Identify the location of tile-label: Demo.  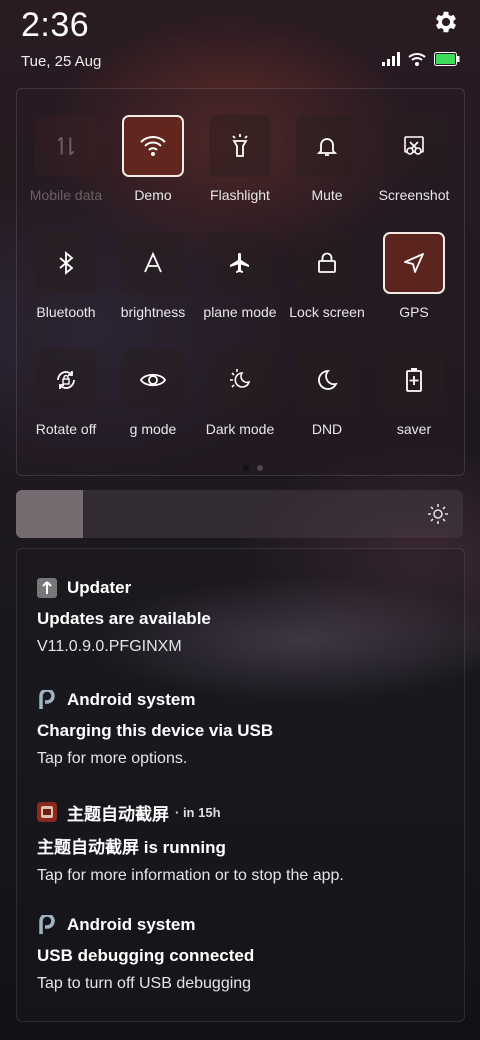
(153, 195).